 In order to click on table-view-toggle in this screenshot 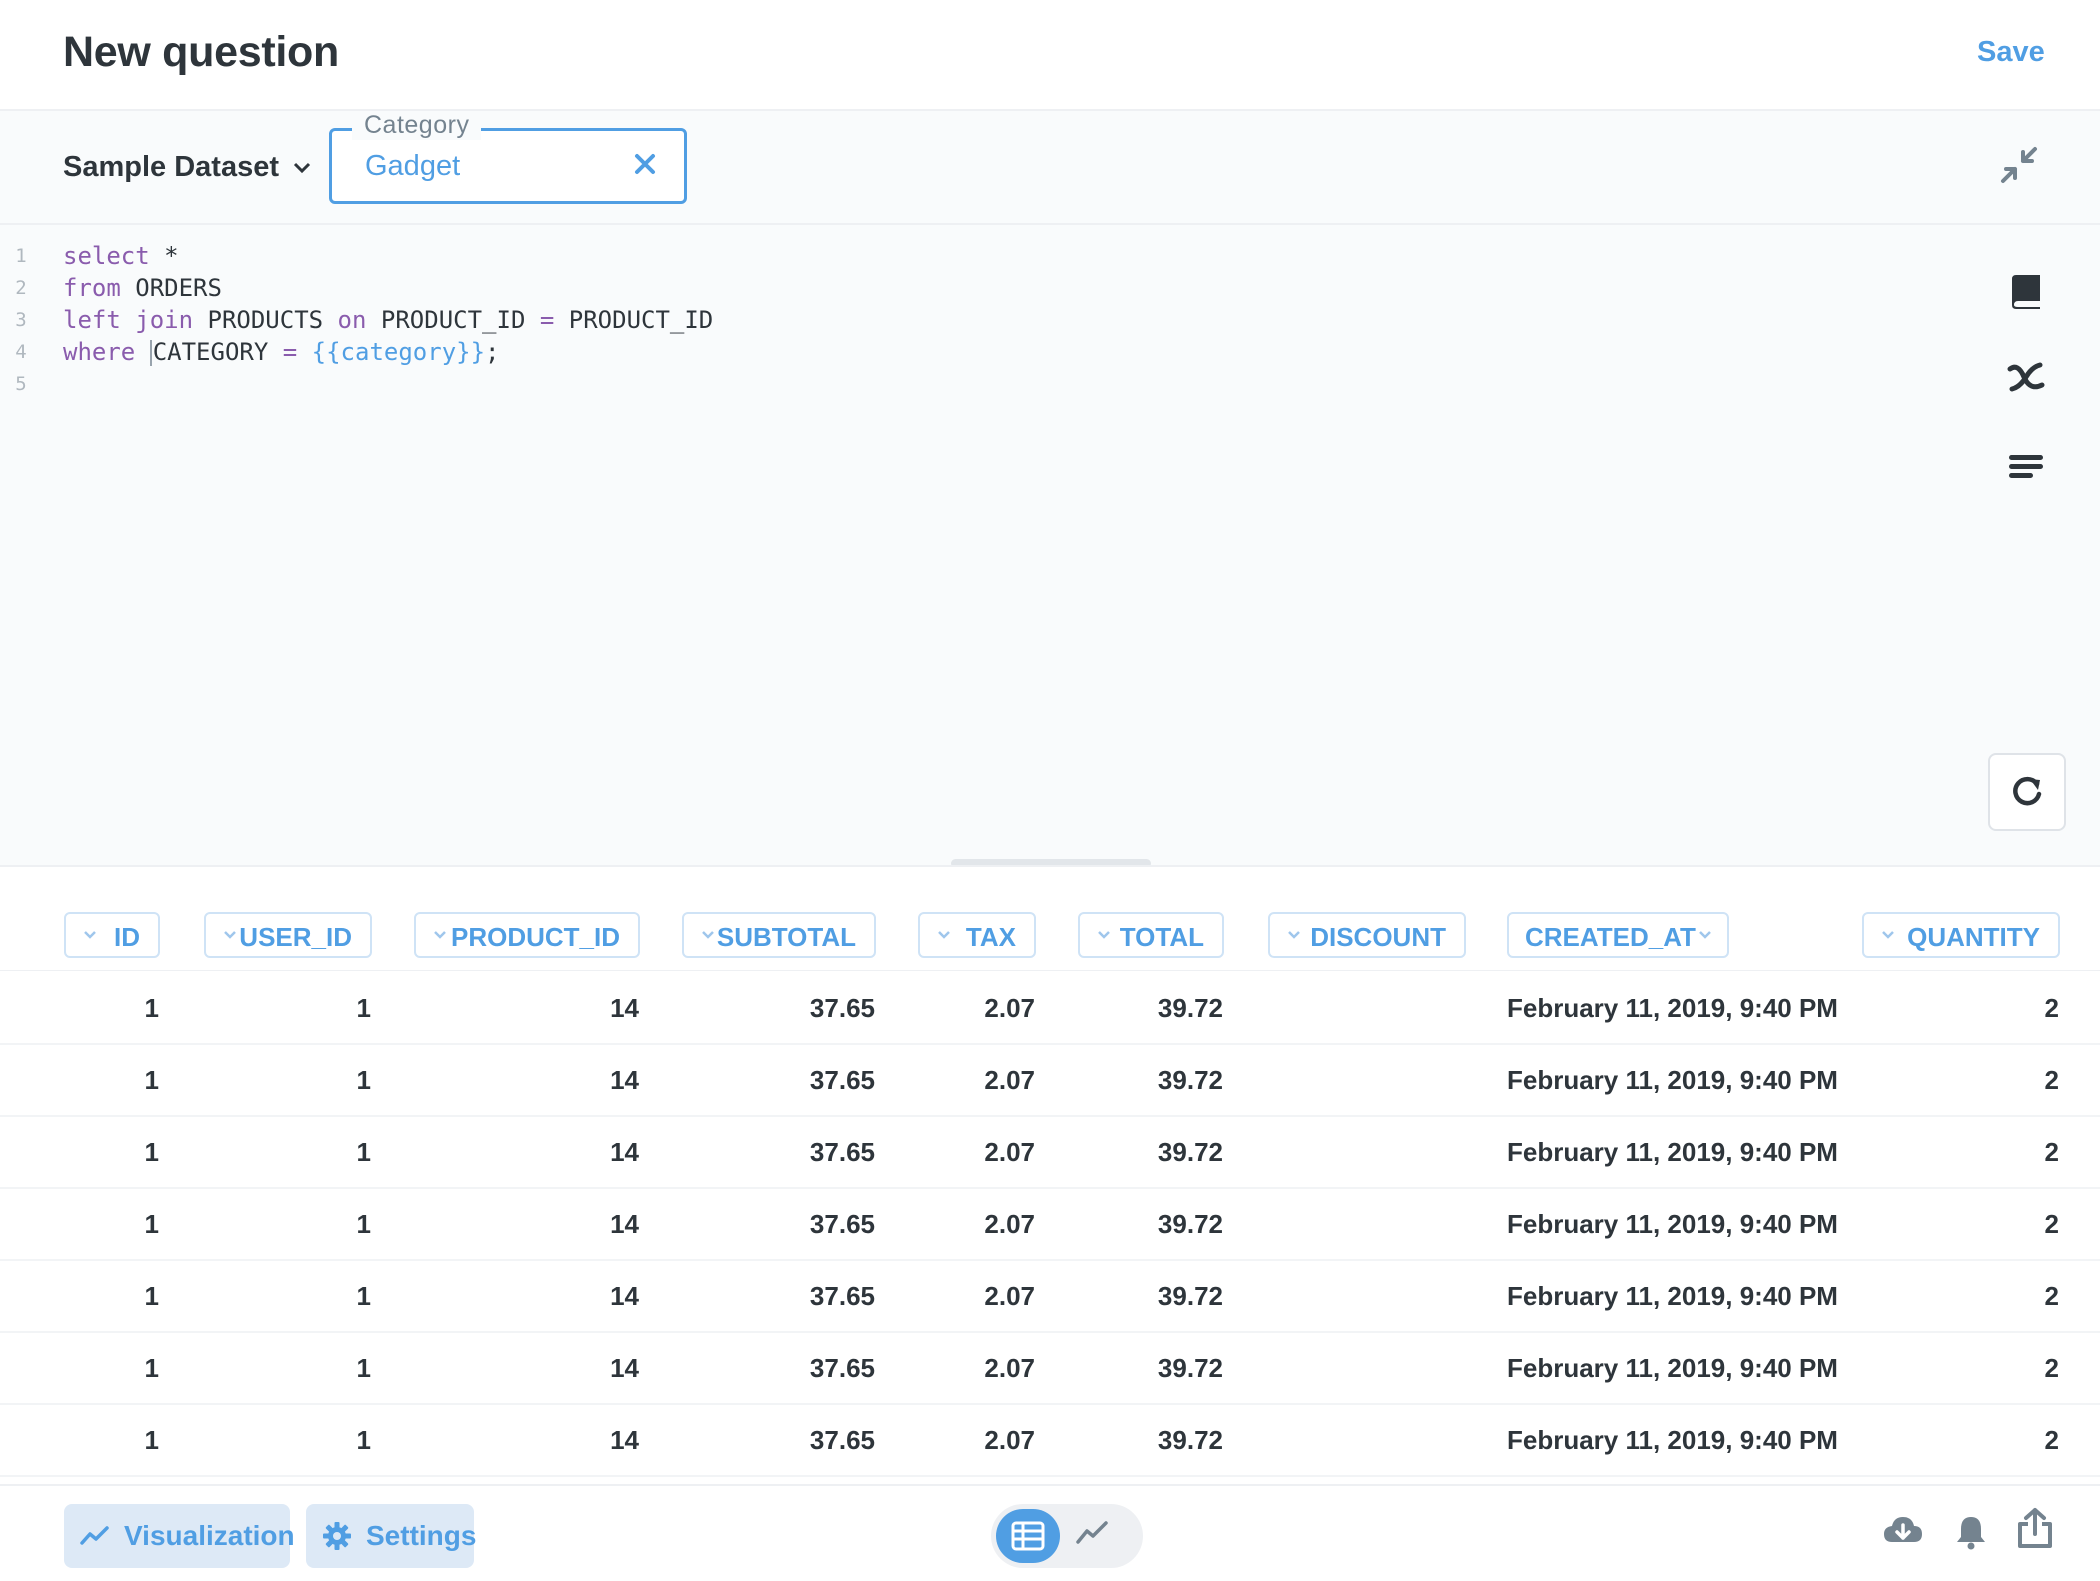, I will do `click(1028, 1536)`.